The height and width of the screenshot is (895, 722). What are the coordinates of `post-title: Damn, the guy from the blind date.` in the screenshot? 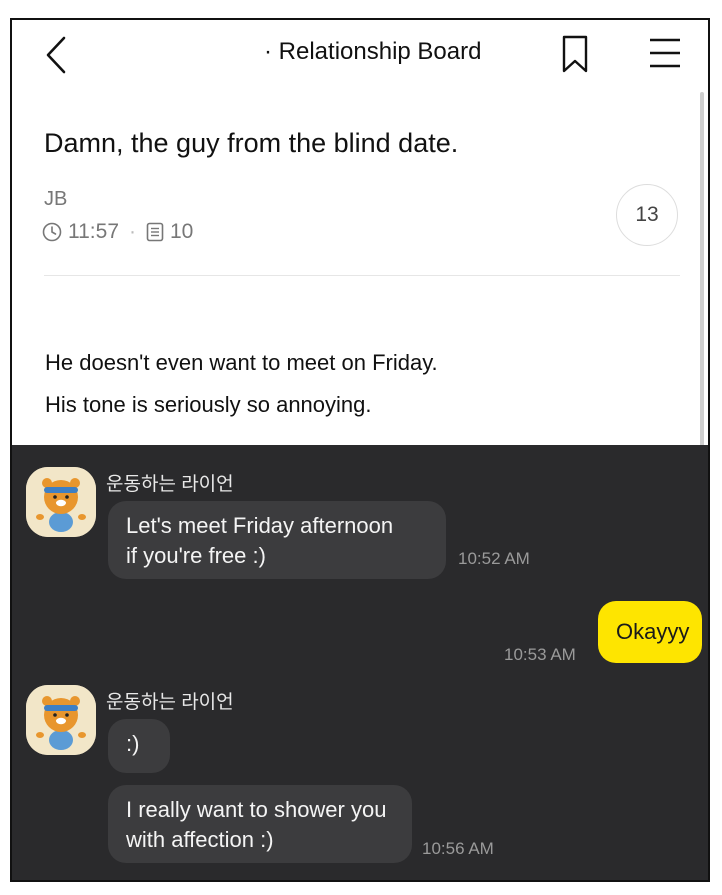 It's located at (251, 143).